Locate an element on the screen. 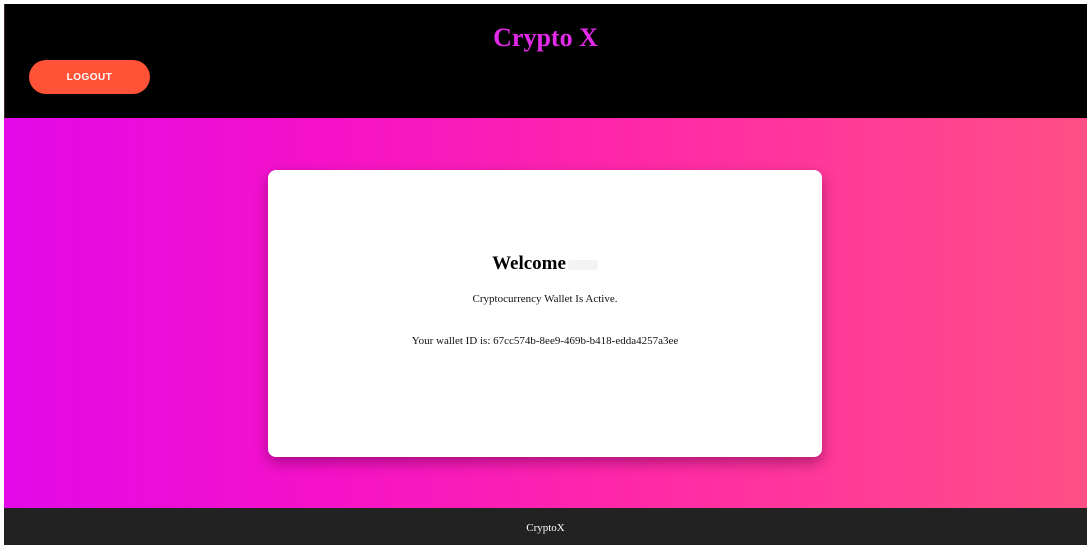 The width and height of the screenshot is (1087, 545). welcome-heading: Welcome is located at coordinates (545, 264).